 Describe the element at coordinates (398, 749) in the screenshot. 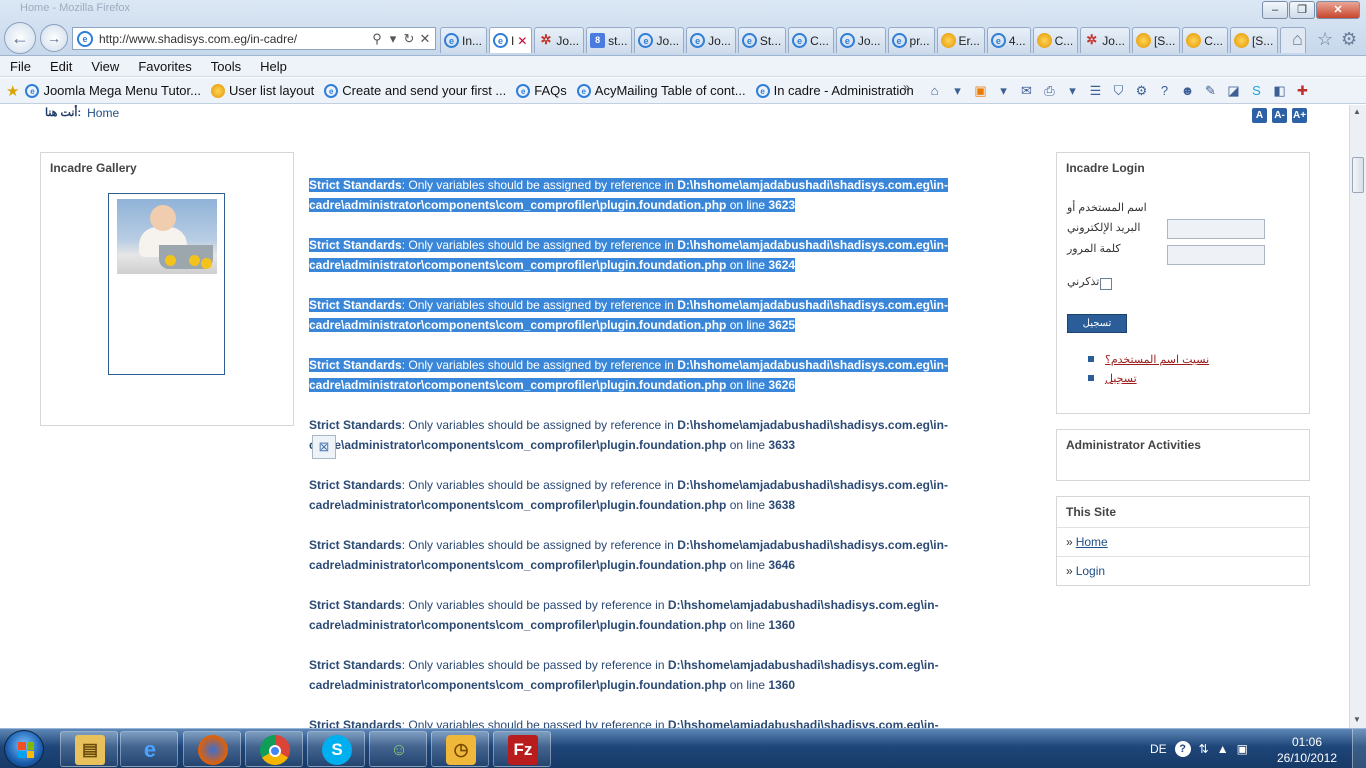

I see `taskbar-contacts: ☺` at that location.